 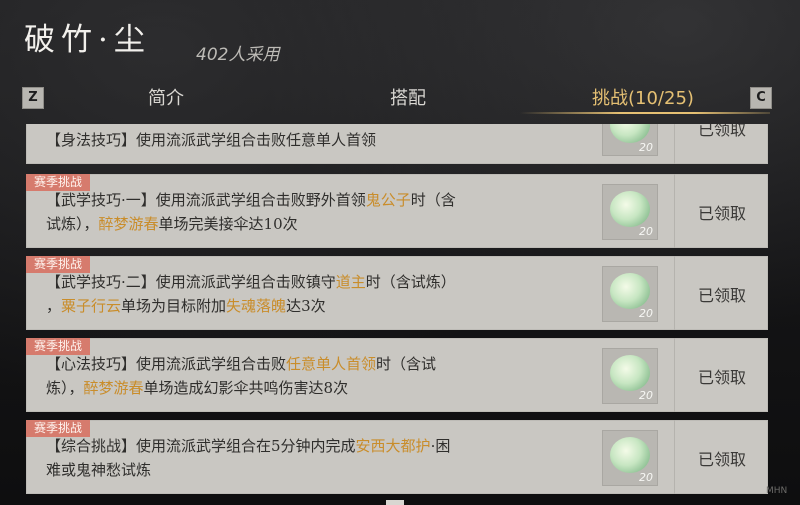 What do you see at coordinates (777, 491) in the screenshot?
I see `watermark: MHN` at bounding box center [777, 491].